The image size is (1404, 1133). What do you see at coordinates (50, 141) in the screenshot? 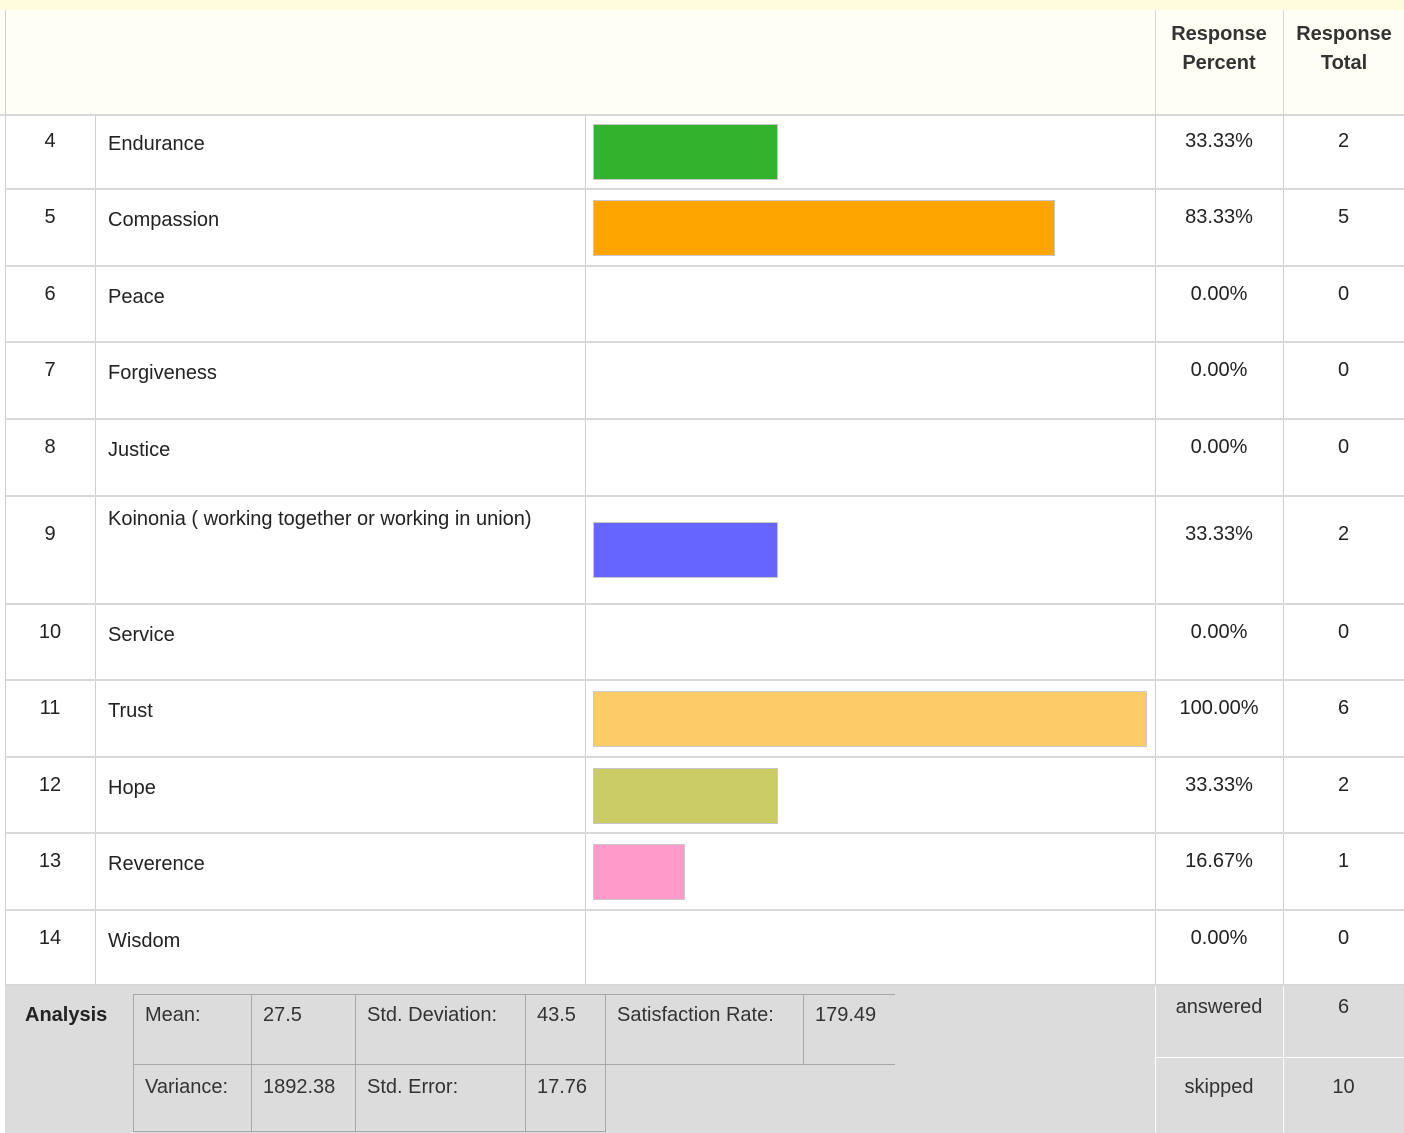
I see `row-number: 4` at bounding box center [50, 141].